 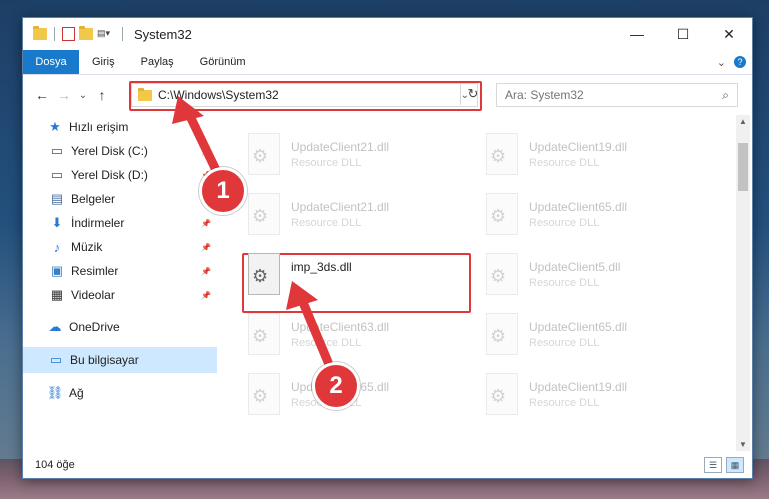 I want to click on scroll-down-icon: ▼, so click(x=743, y=444).